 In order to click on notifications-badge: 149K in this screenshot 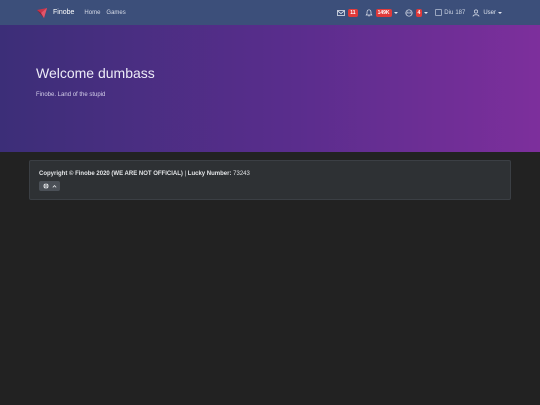, I will do `click(383, 12)`.